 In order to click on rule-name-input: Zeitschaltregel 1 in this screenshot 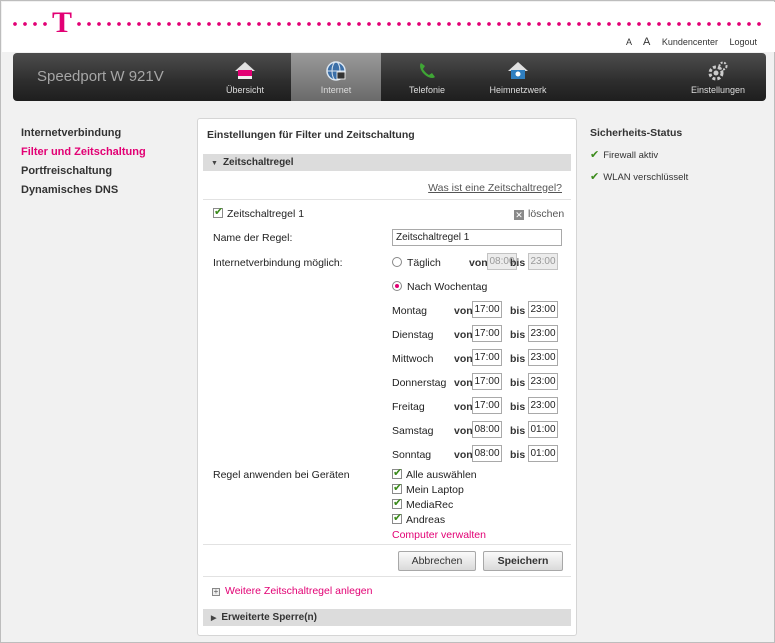, I will do `click(477, 237)`.